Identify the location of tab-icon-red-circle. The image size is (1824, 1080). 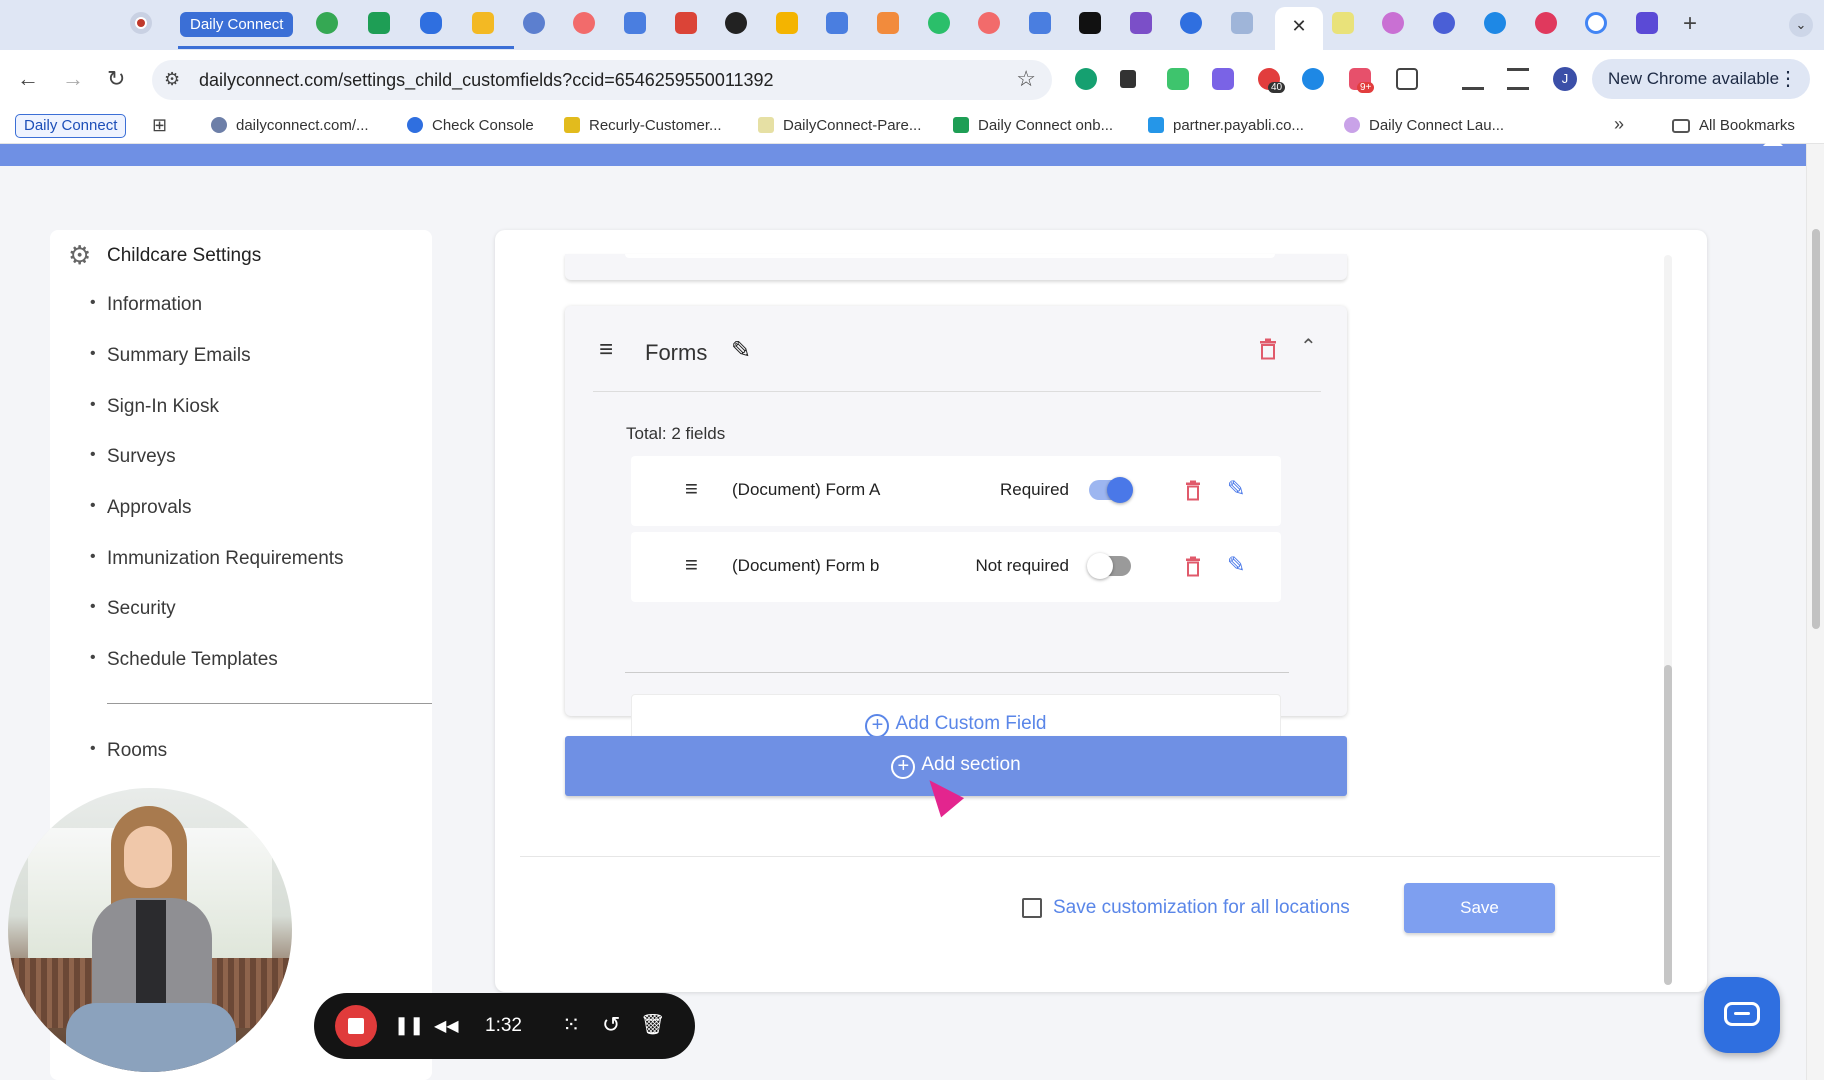
(1546, 23).